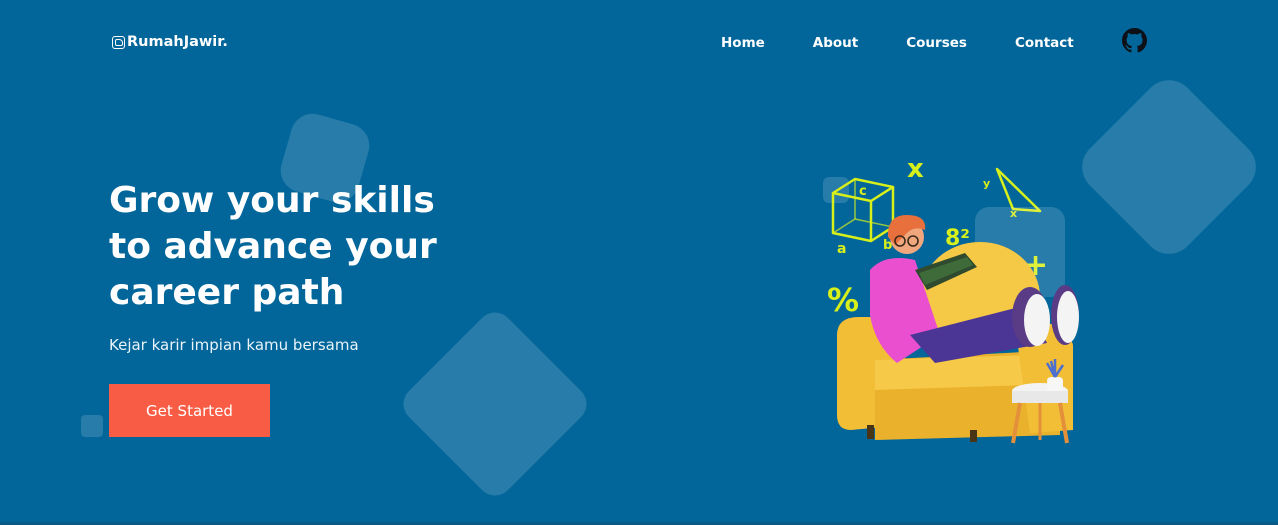 This screenshot has width=1278, height=525. What do you see at coordinates (118, 42) in the screenshot?
I see `logo-icon` at bounding box center [118, 42].